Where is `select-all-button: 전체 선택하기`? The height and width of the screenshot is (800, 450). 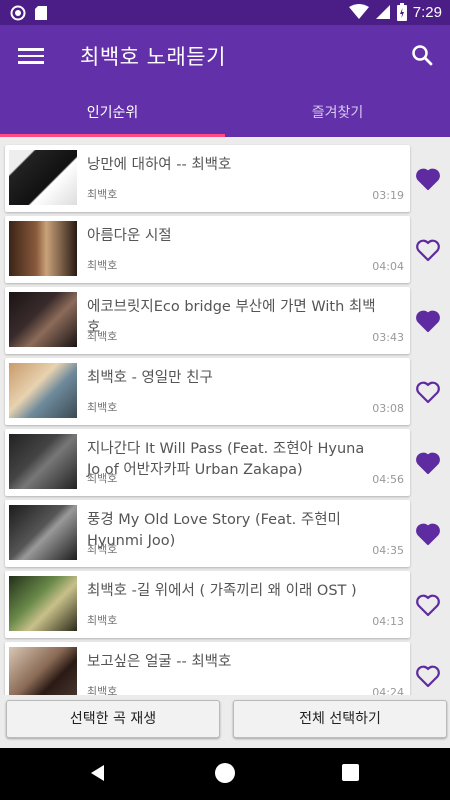 select-all-button: 전체 선택하기 is located at coordinates (340, 719).